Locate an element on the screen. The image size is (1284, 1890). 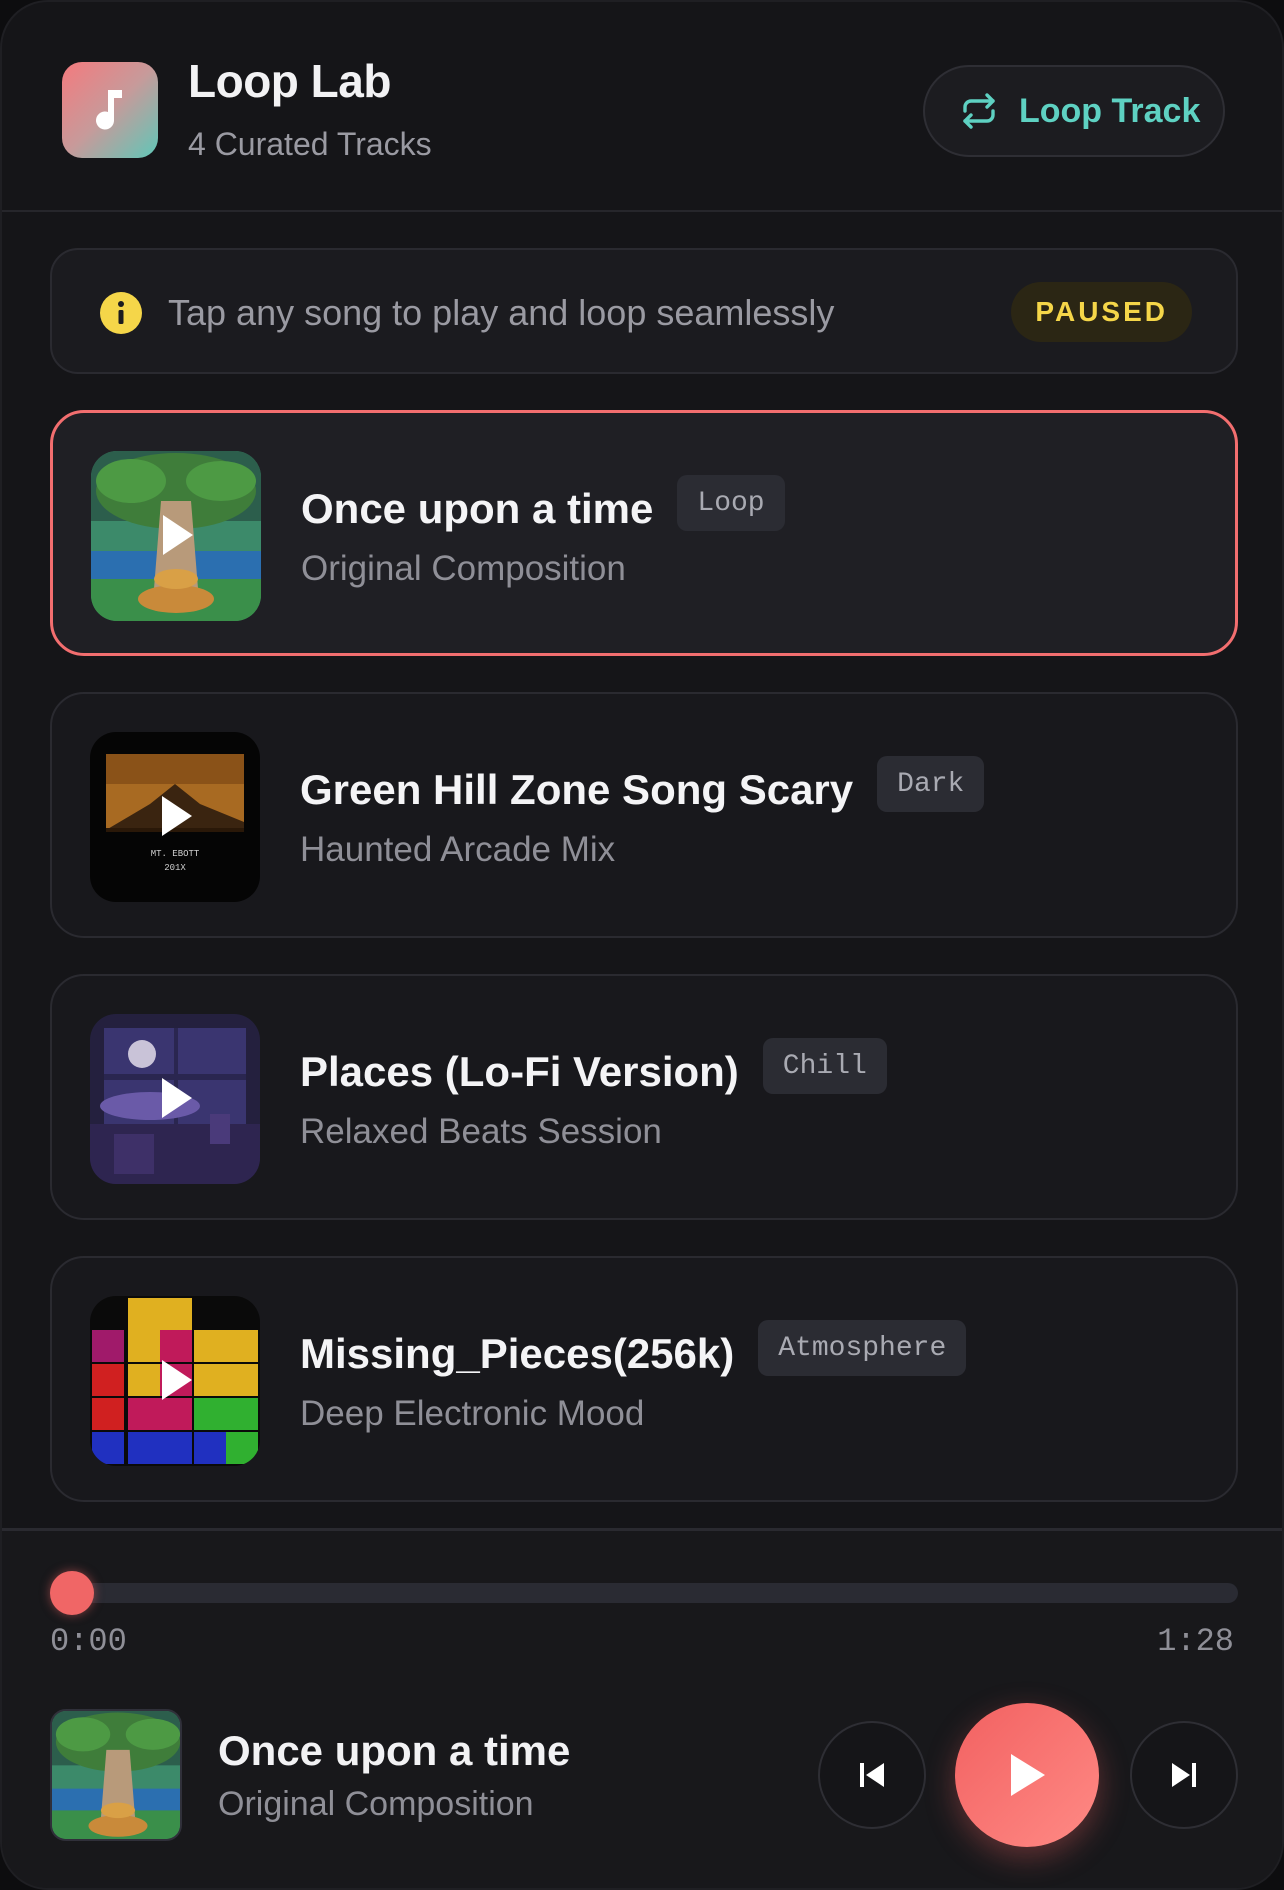
track-artwork: MT. EBOTT 201X is located at coordinates (175, 817).